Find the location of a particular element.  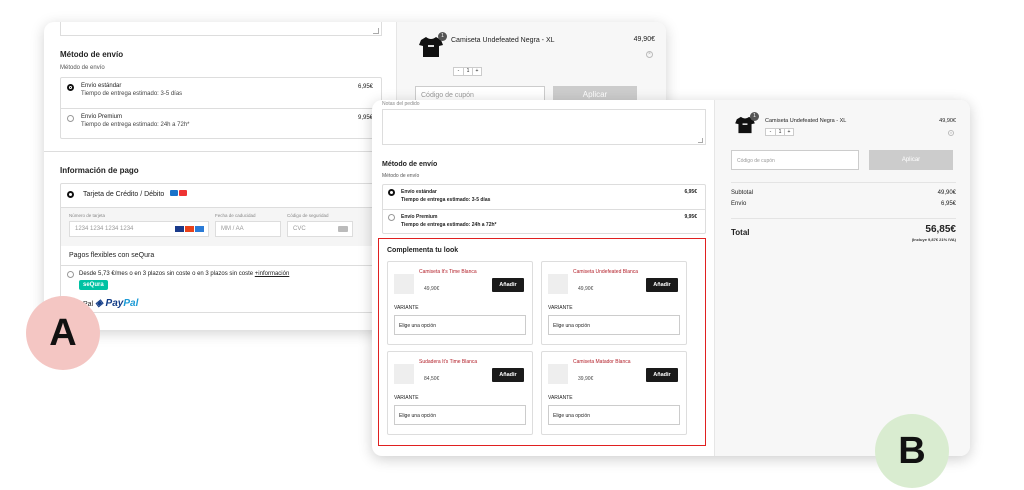

subtotal-value: 49,90€ is located at coordinates (946, 193).